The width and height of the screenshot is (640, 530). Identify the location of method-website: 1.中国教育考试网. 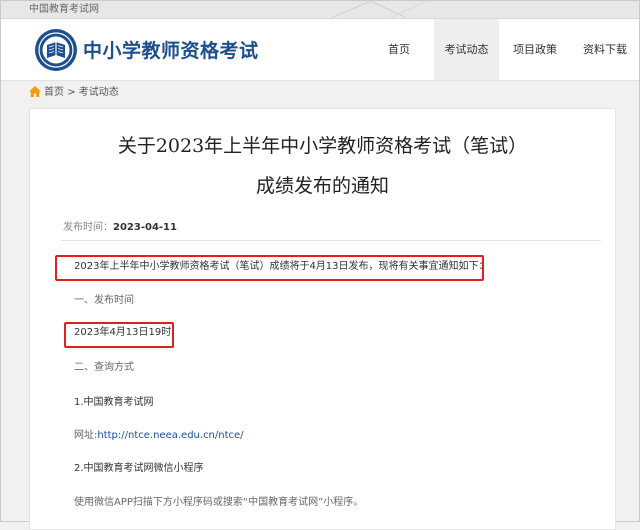
(114, 402).